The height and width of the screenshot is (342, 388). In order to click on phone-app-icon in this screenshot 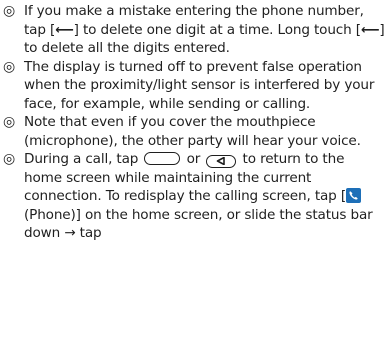, I will do `click(353, 195)`.